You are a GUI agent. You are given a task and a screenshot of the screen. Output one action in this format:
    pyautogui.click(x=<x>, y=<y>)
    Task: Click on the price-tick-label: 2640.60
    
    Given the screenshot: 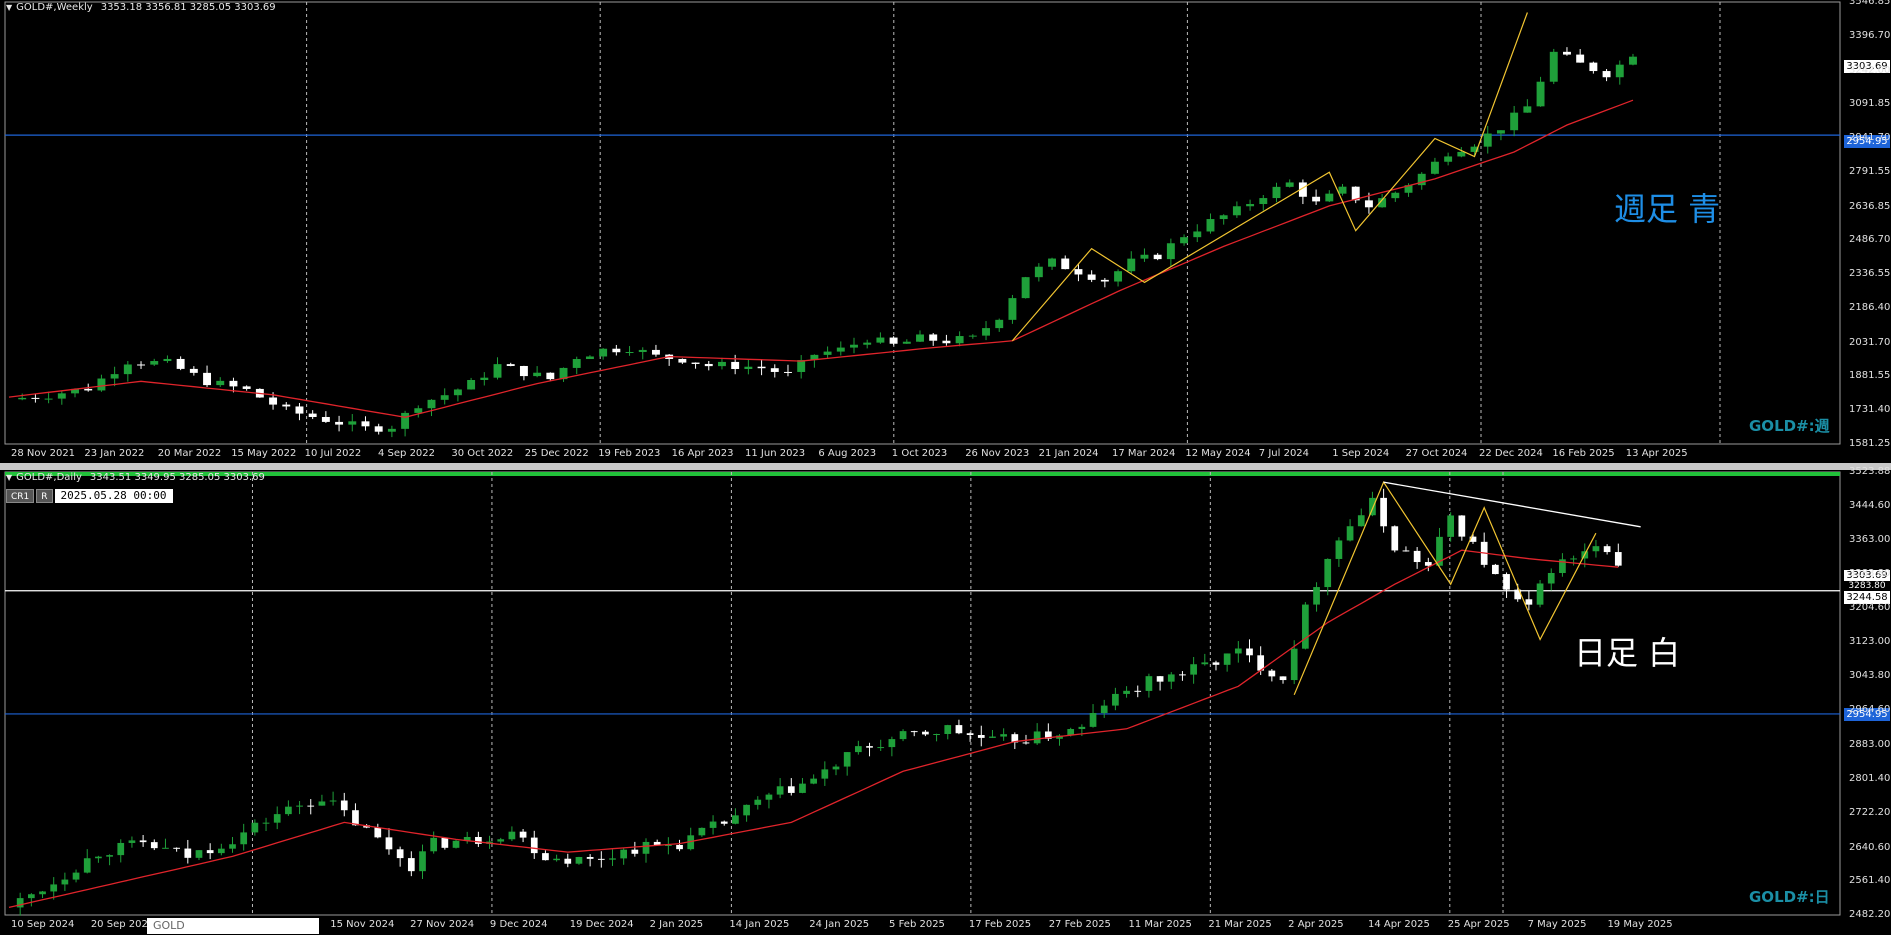 What is the action you would take?
    pyautogui.click(x=1870, y=847)
    